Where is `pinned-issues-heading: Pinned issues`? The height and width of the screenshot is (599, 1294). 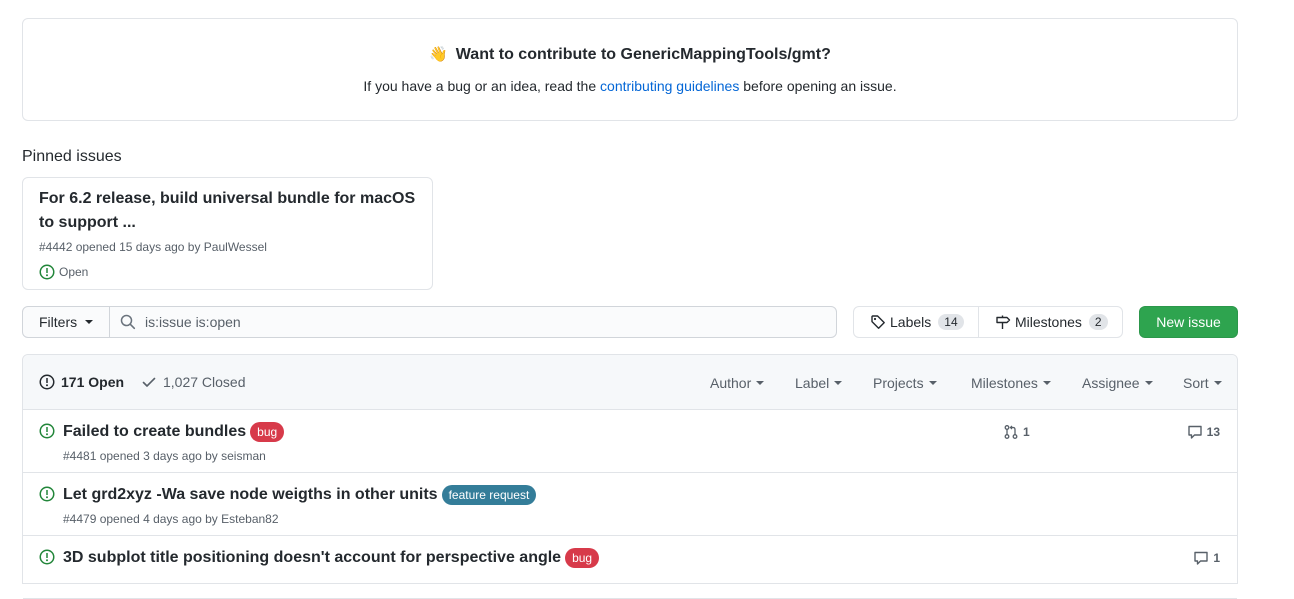 pinned-issues-heading: Pinned issues is located at coordinates (72, 156).